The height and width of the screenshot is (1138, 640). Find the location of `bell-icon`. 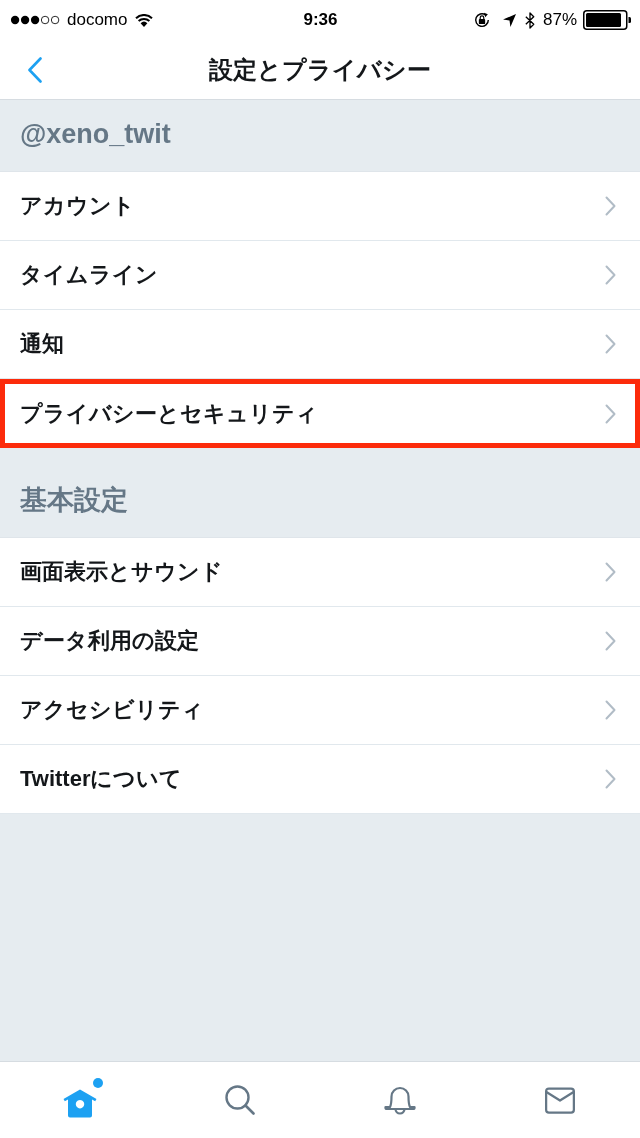

bell-icon is located at coordinates (400, 1100).